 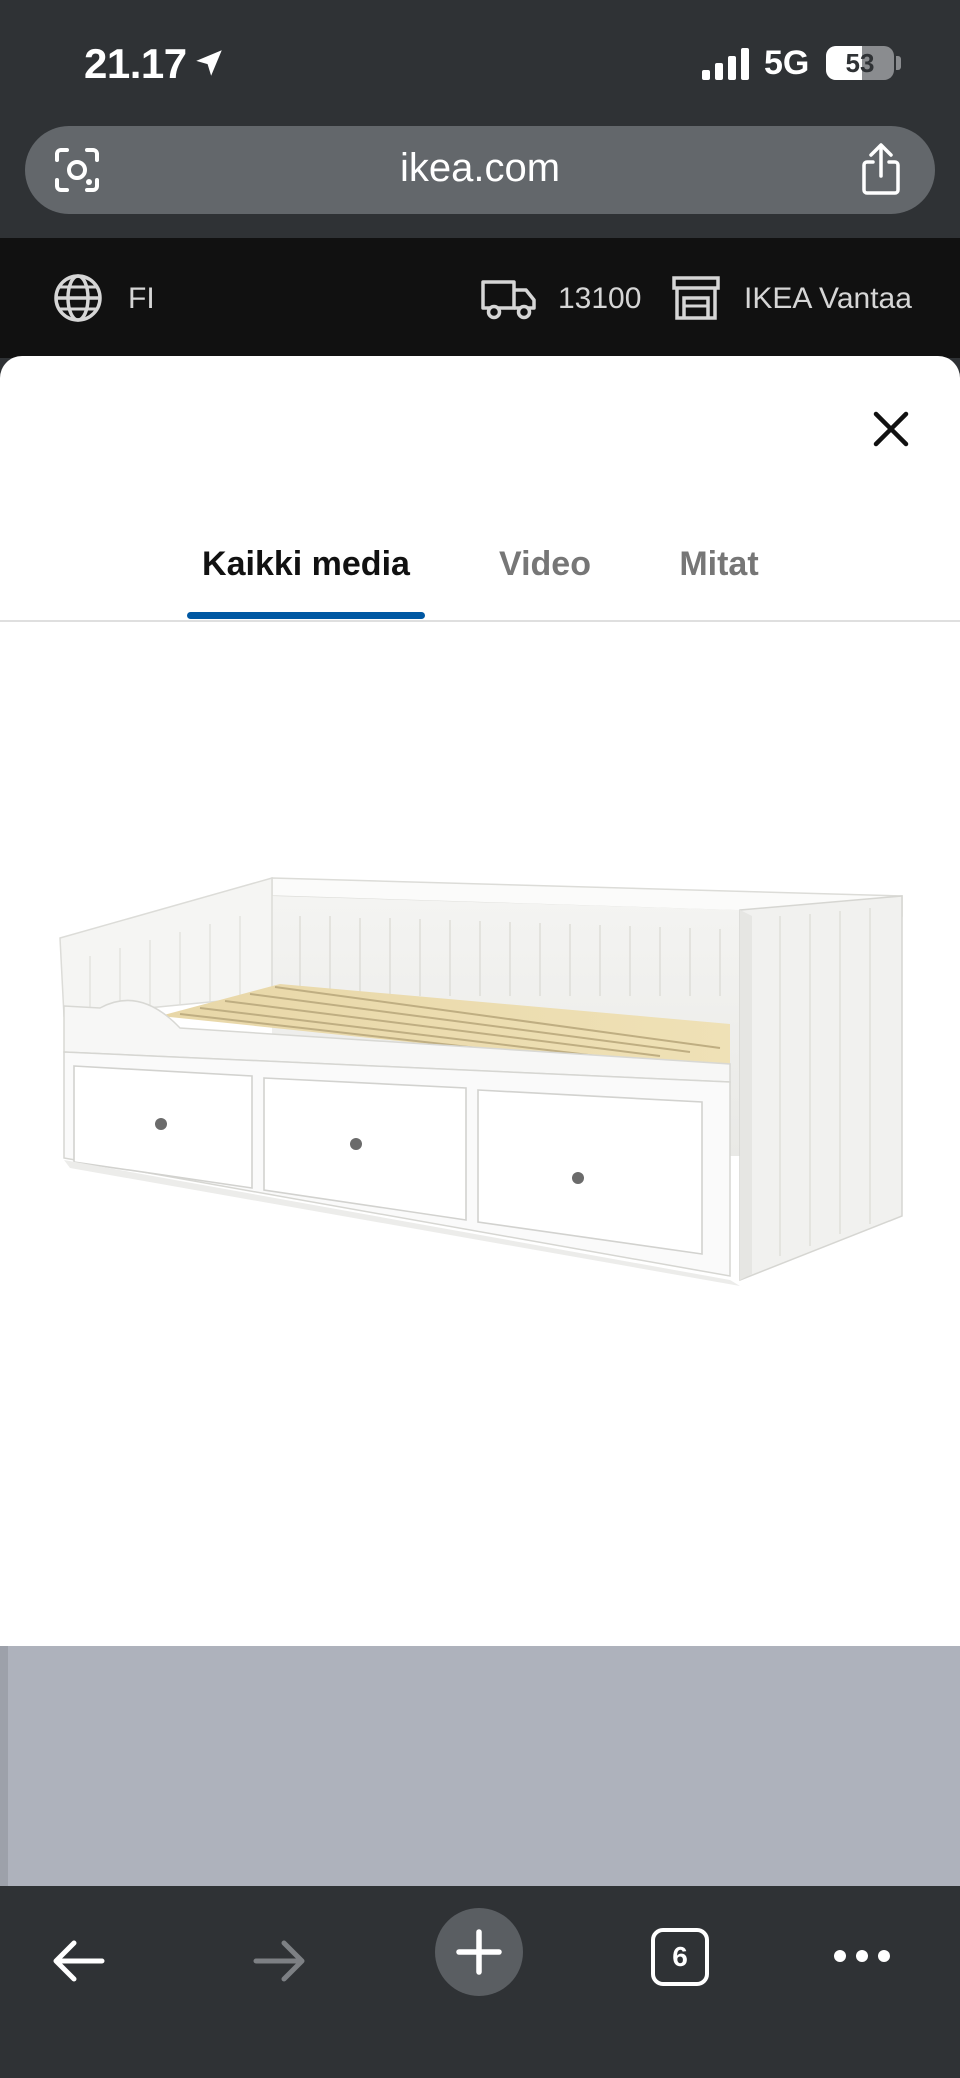 What do you see at coordinates (508, 300) in the screenshot?
I see `truck-icon` at bounding box center [508, 300].